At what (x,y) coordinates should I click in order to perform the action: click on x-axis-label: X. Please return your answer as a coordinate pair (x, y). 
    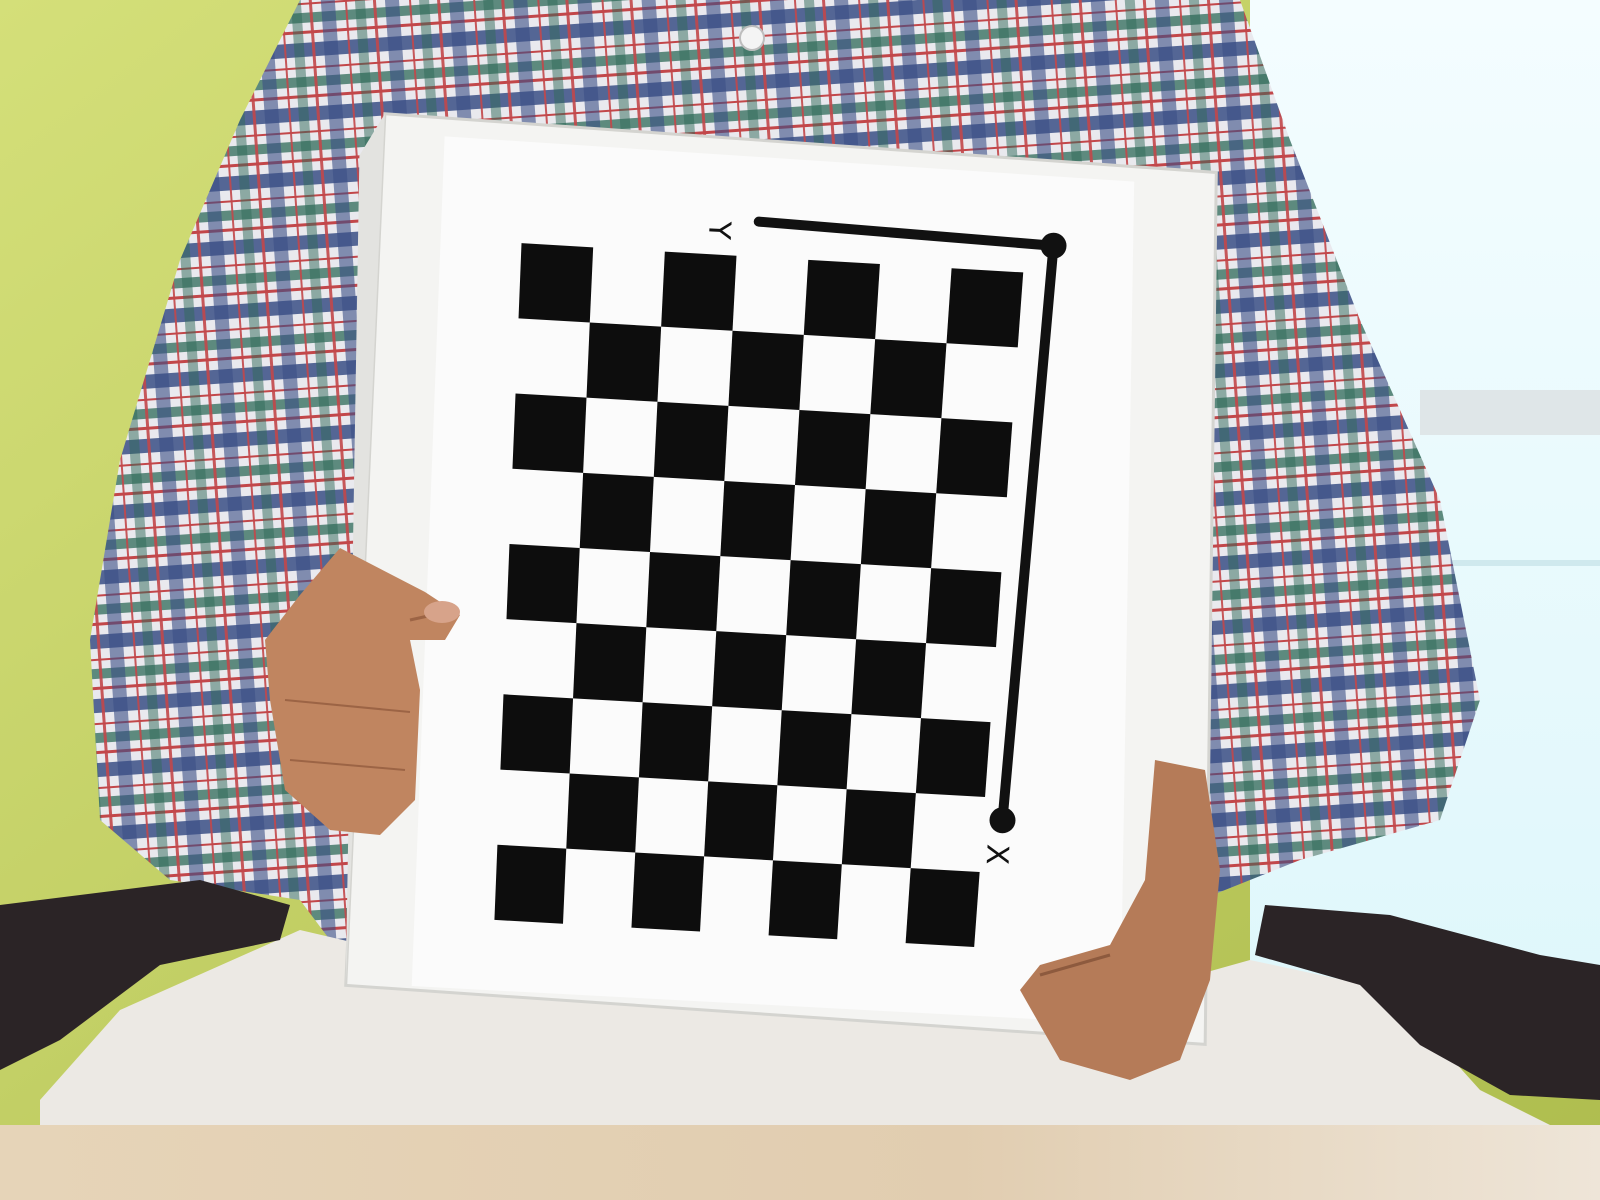
    Looking at the image, I should click on (997, 854).